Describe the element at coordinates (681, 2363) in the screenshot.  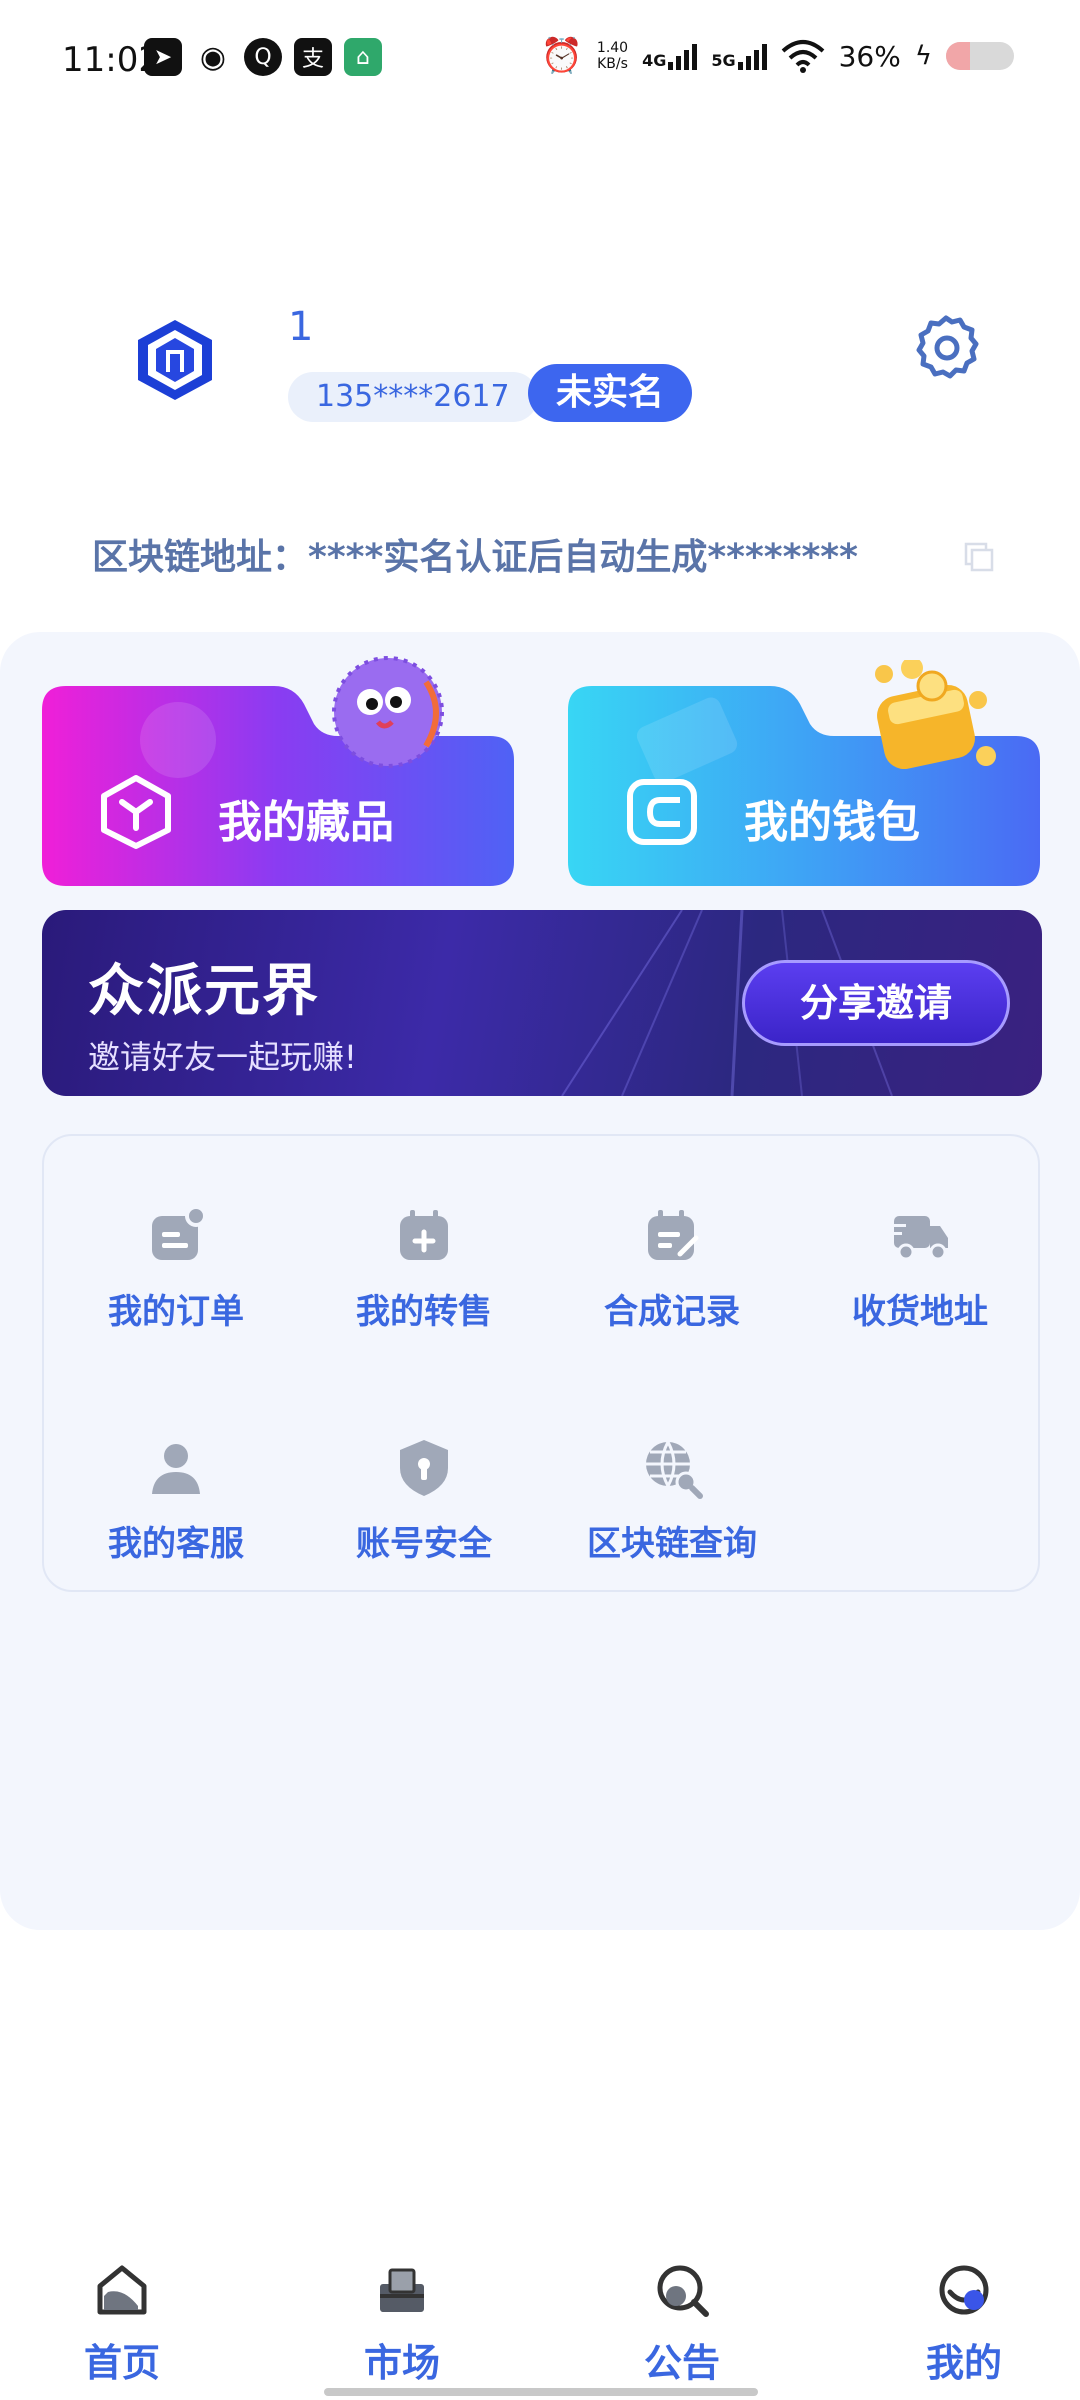
I see `nav-label: 公告` at that location.